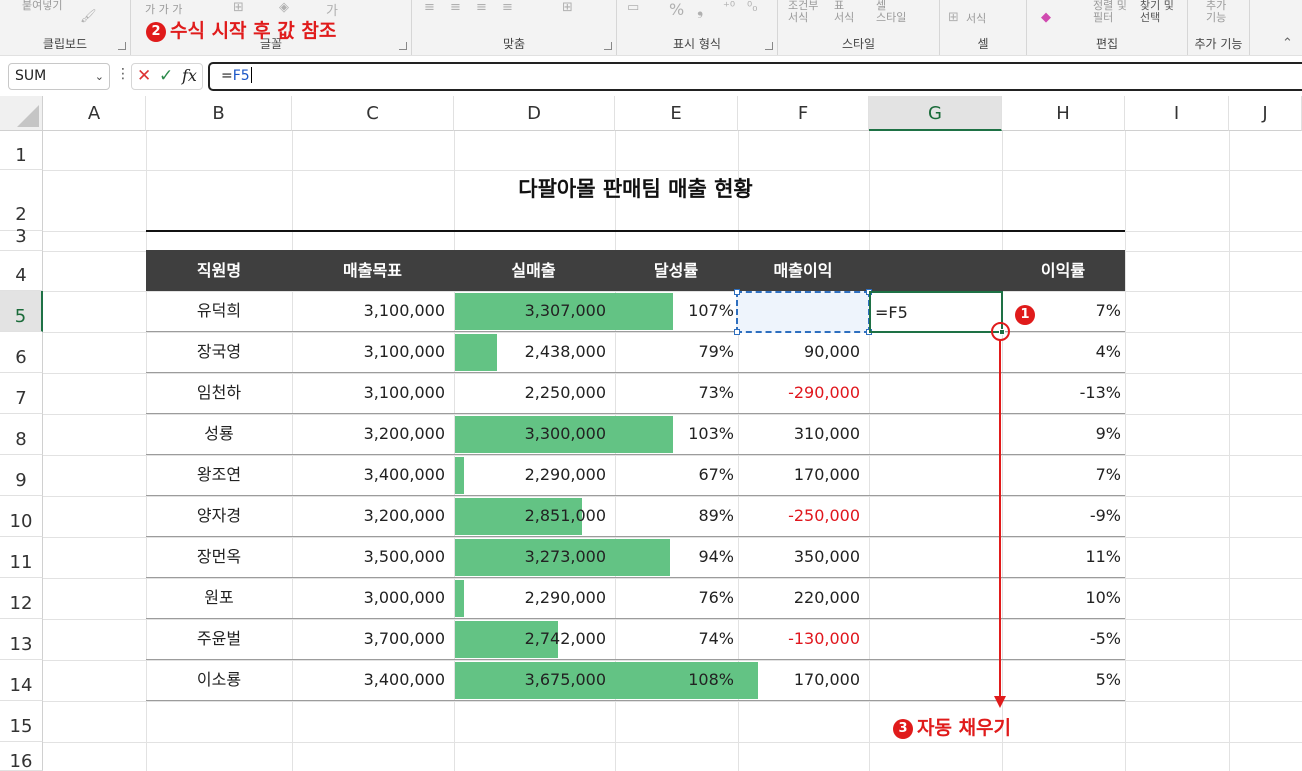 This screenshot has width=1302, height=771. What do you see at coordinates (403, 46) in the screenshot?
I see `font-launcher-icon` at bounding box center [403, 46].